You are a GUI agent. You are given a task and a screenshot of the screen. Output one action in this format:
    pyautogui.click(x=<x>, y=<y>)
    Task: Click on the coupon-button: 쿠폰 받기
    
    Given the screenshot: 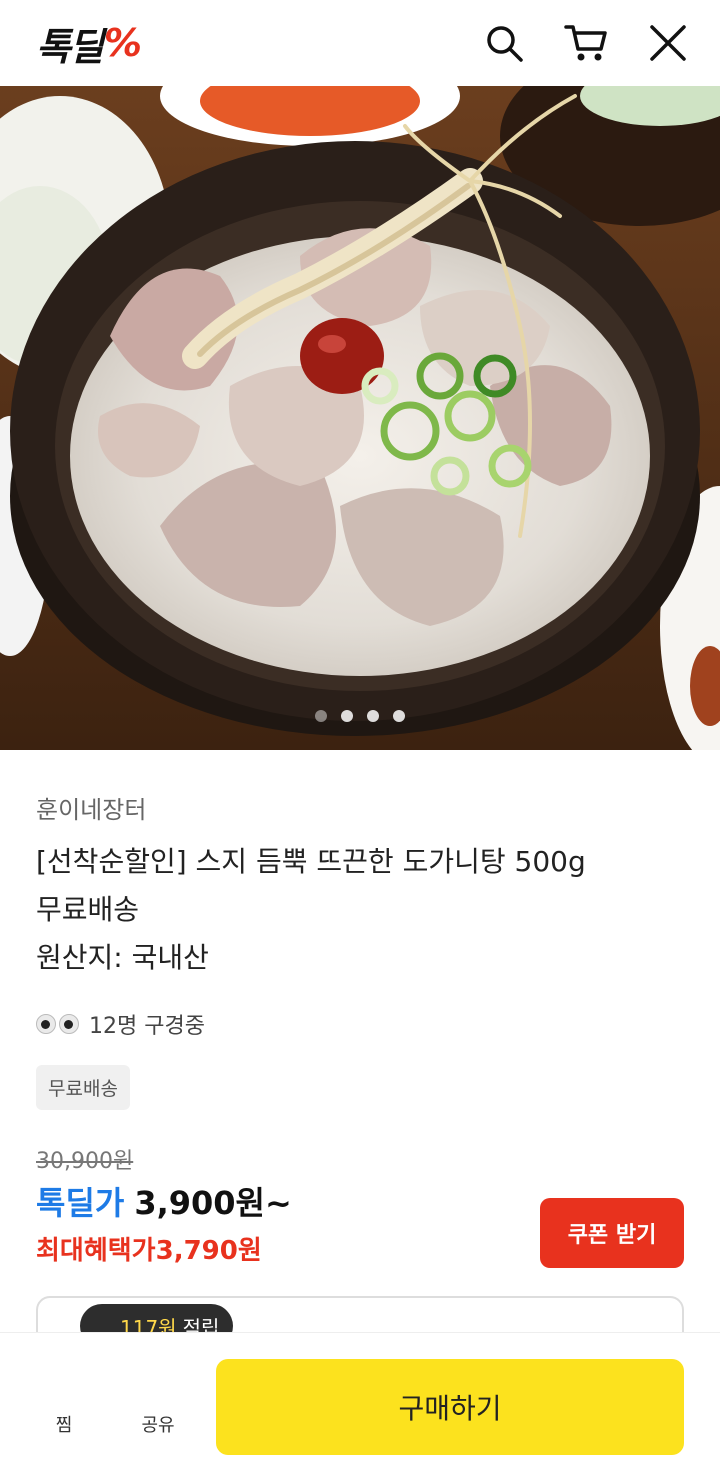 What is the action you would take?
    pyautogui.click(x=612, y=1233)
    